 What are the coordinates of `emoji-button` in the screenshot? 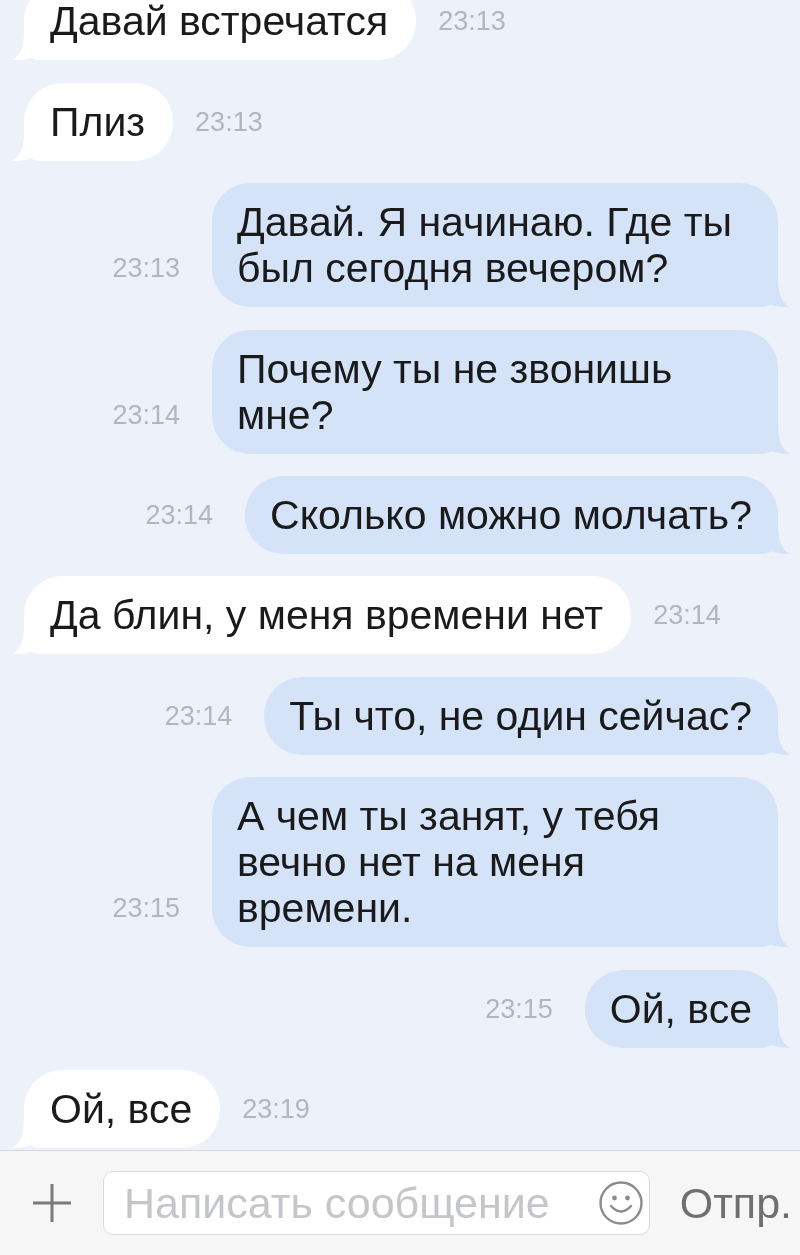 It's located at (621, 1203).